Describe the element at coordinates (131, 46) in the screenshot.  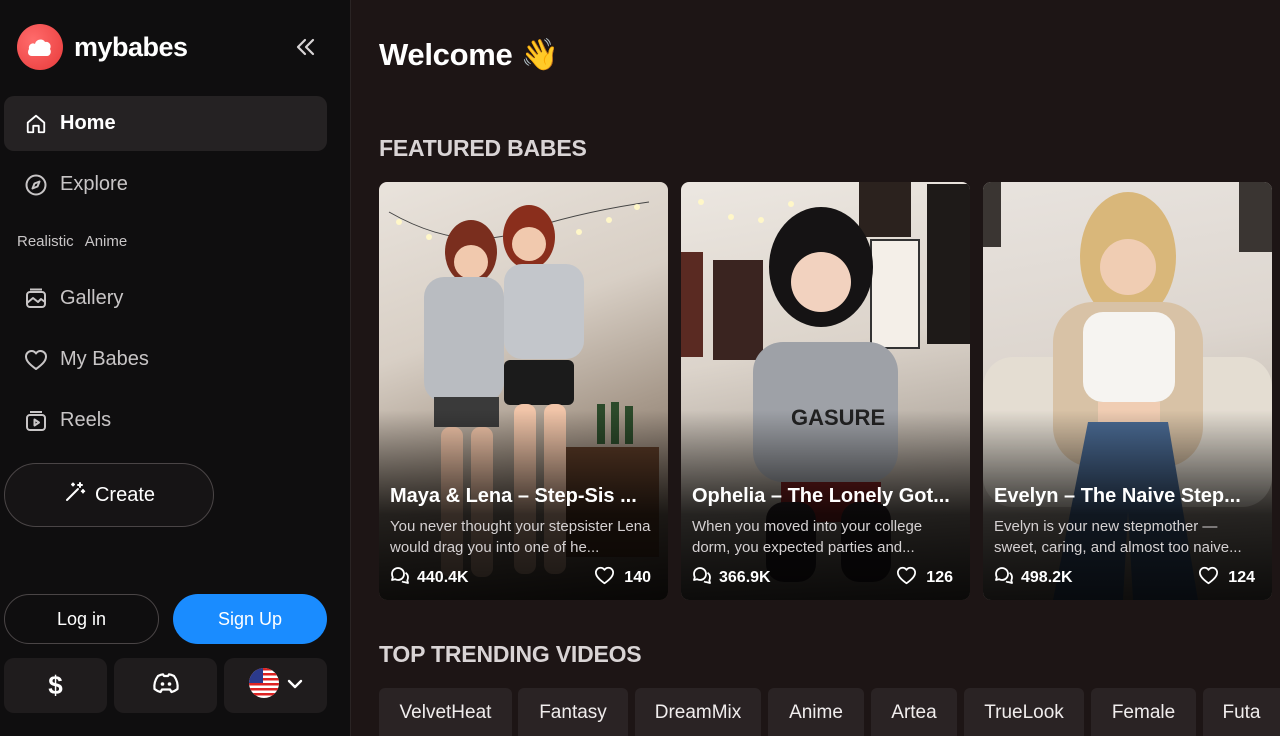
I see `brand-name: mybabes` at that location.